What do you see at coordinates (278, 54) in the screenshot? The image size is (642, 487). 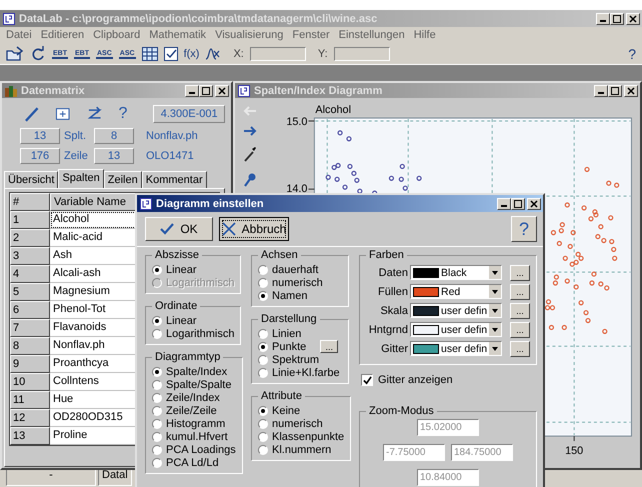 I see `x-coordinate-field` at bounding box center [278, 54].